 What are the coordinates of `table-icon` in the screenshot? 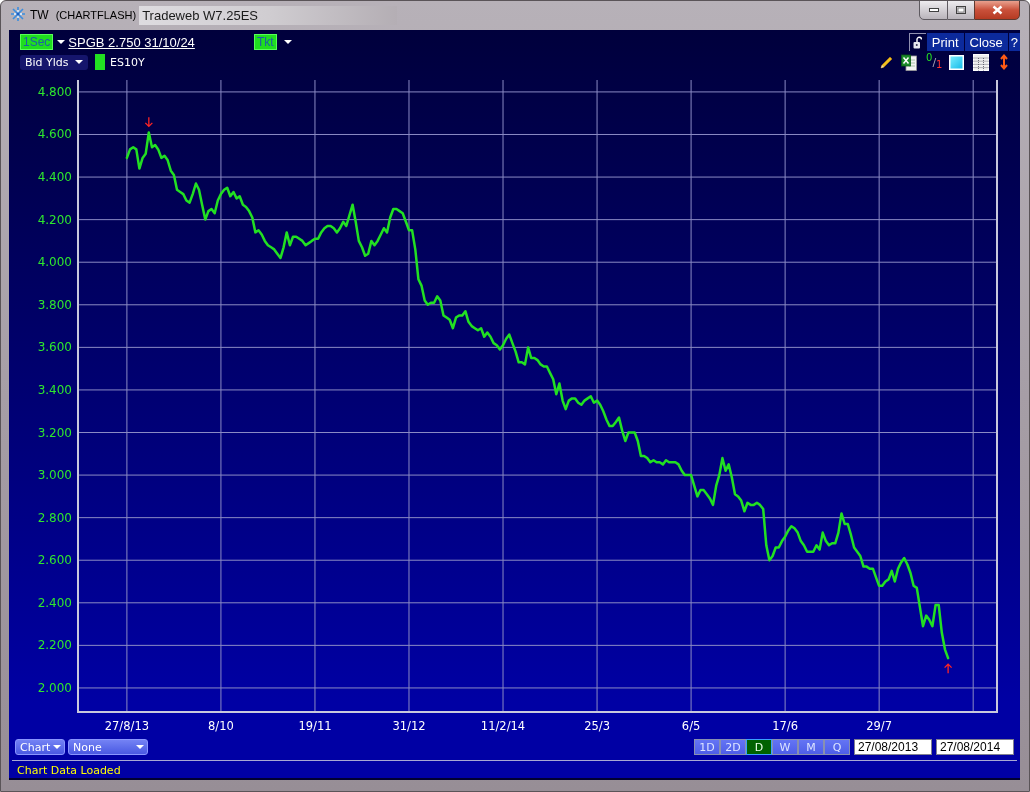 It's located at (981, 62).